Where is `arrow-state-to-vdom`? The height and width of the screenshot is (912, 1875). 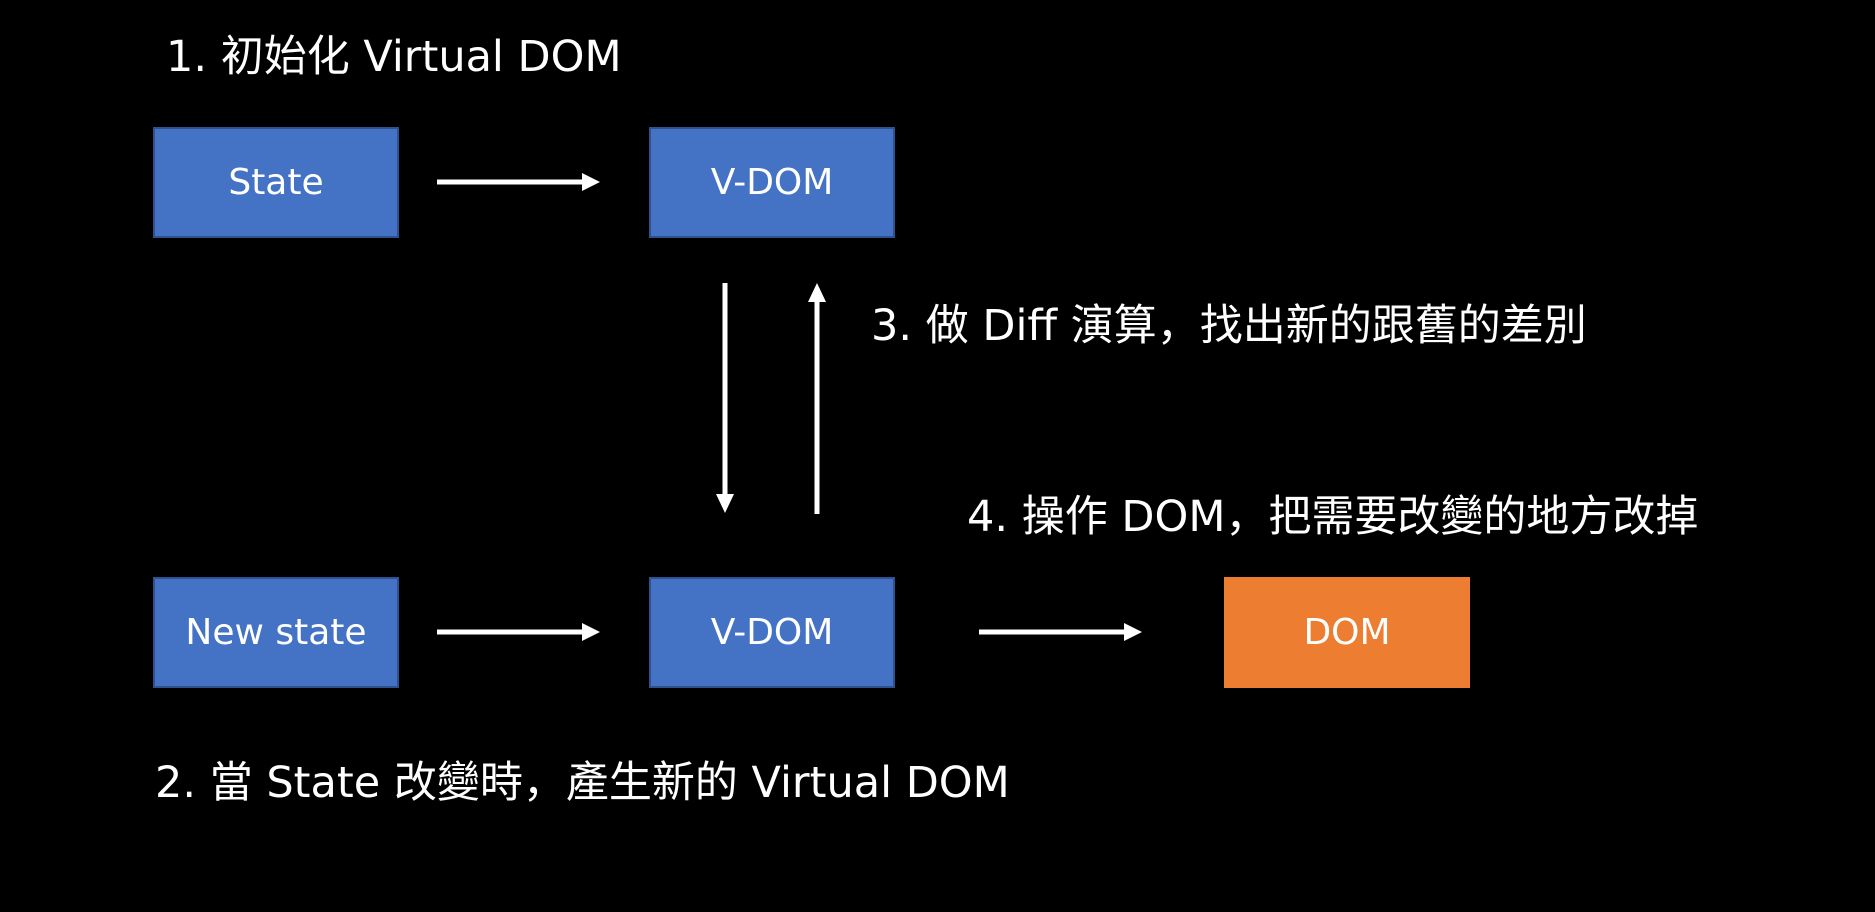 arrow-state-to-vdom is located at coordinates (518, 182).